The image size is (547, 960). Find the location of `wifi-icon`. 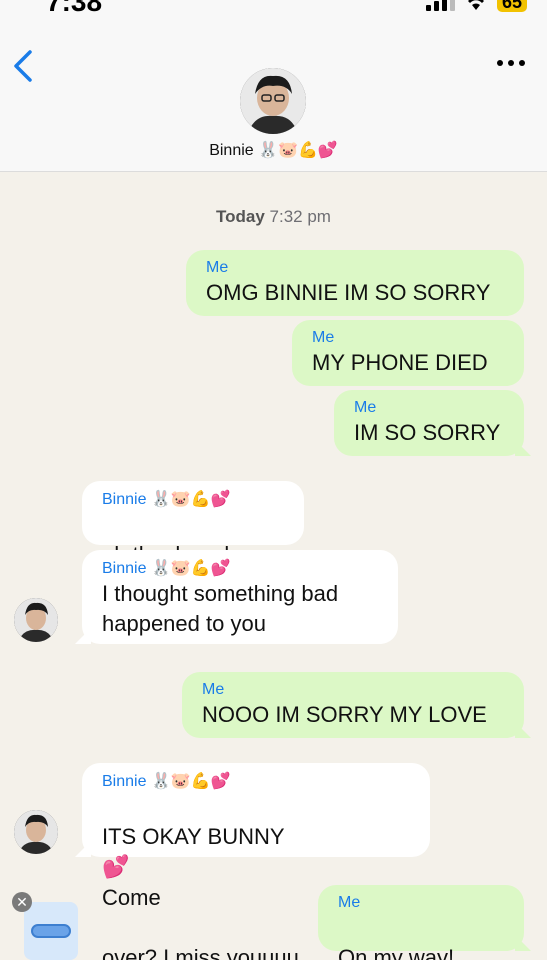

wifi-icon is located at coordinates (476, 5).